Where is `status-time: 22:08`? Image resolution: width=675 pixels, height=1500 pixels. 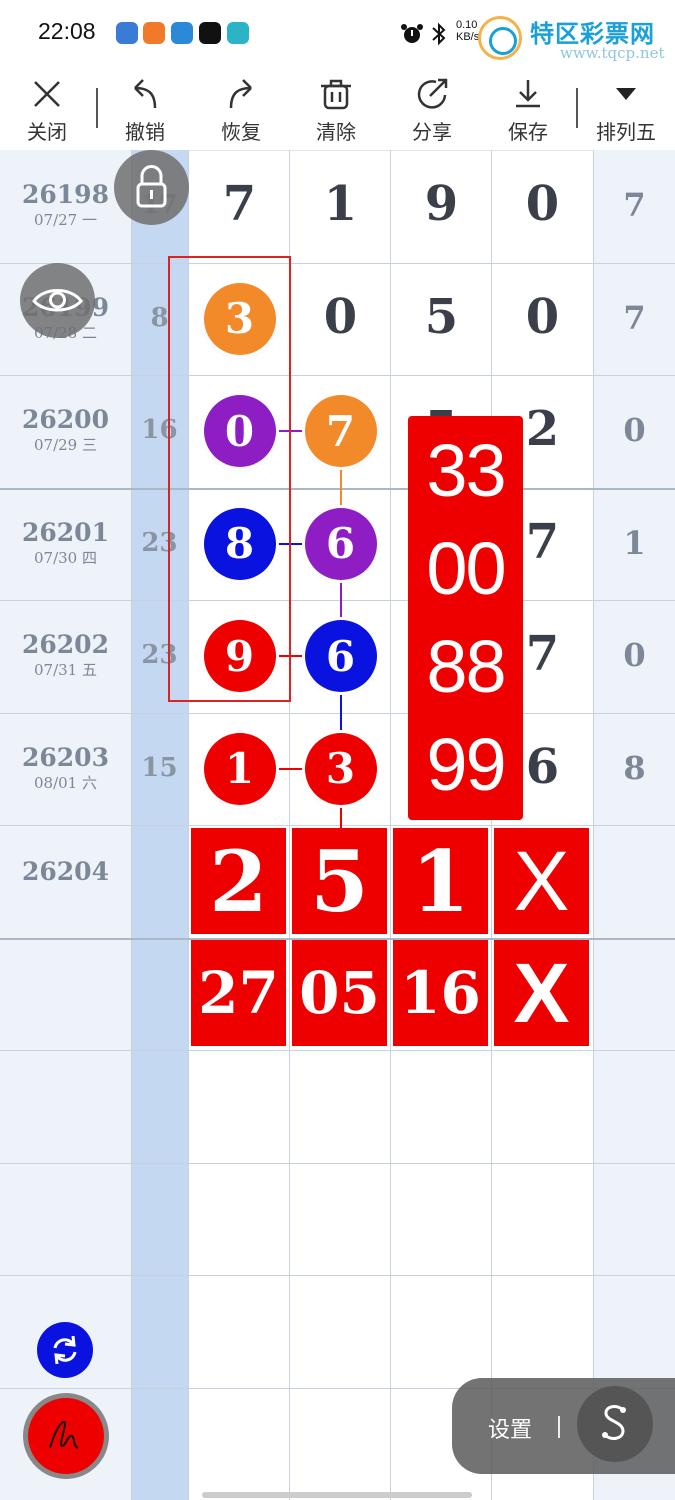 status-time: 22:08 is located at coordinates (67, 31).